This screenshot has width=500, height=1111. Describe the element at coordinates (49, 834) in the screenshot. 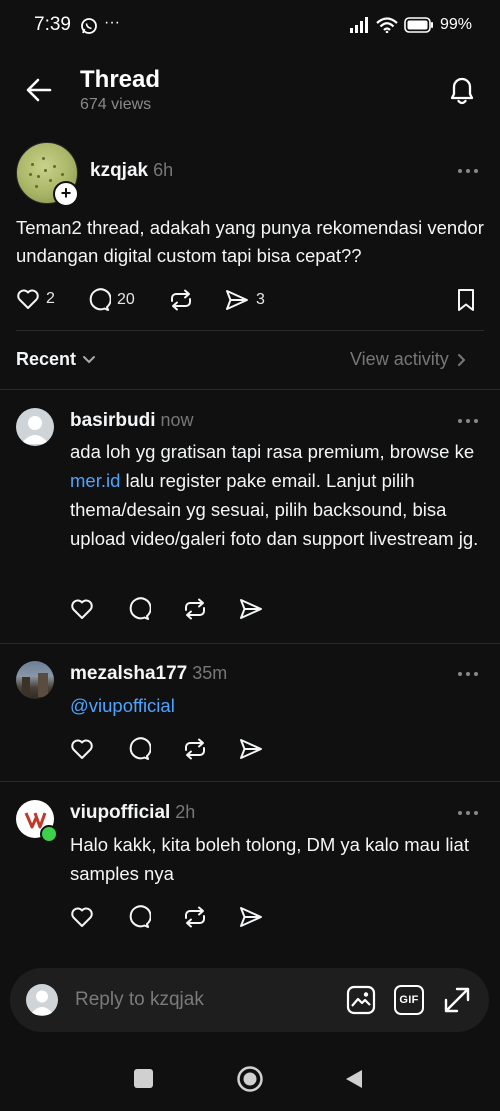

I see `online-status-dot` at that location.